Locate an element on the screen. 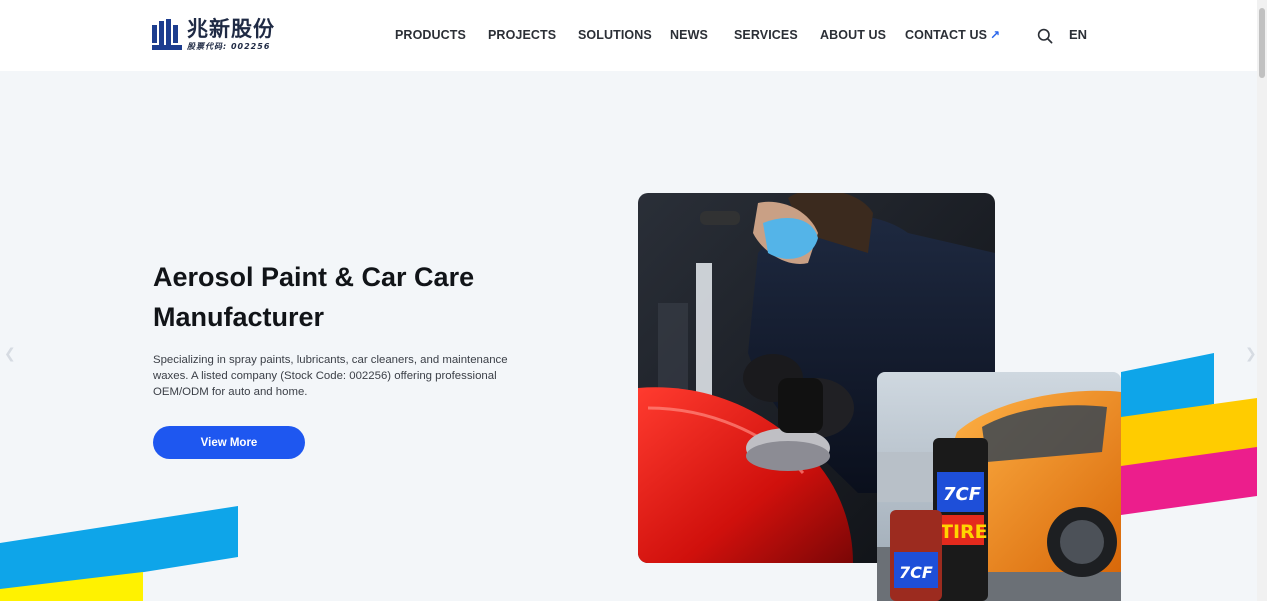 The image size is (1267, 601). spray-cans-car-illustration: 7CF TIRE 7CF is located at coordinates (999, 486).